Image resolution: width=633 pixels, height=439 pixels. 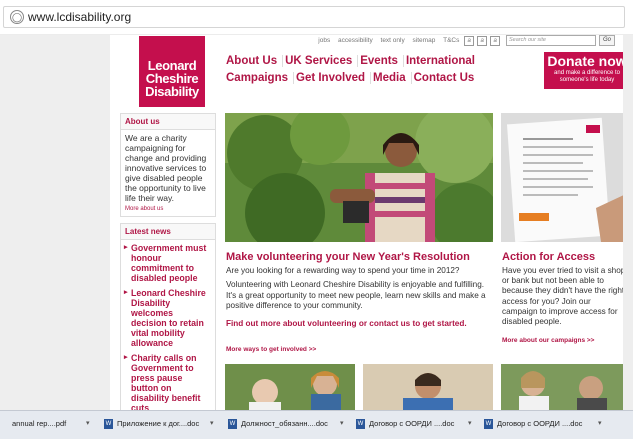 What do you see at coordinates (17, 17) in the screenshot?
I see `globe-icon: ◯` at bounding box center [17, 17].